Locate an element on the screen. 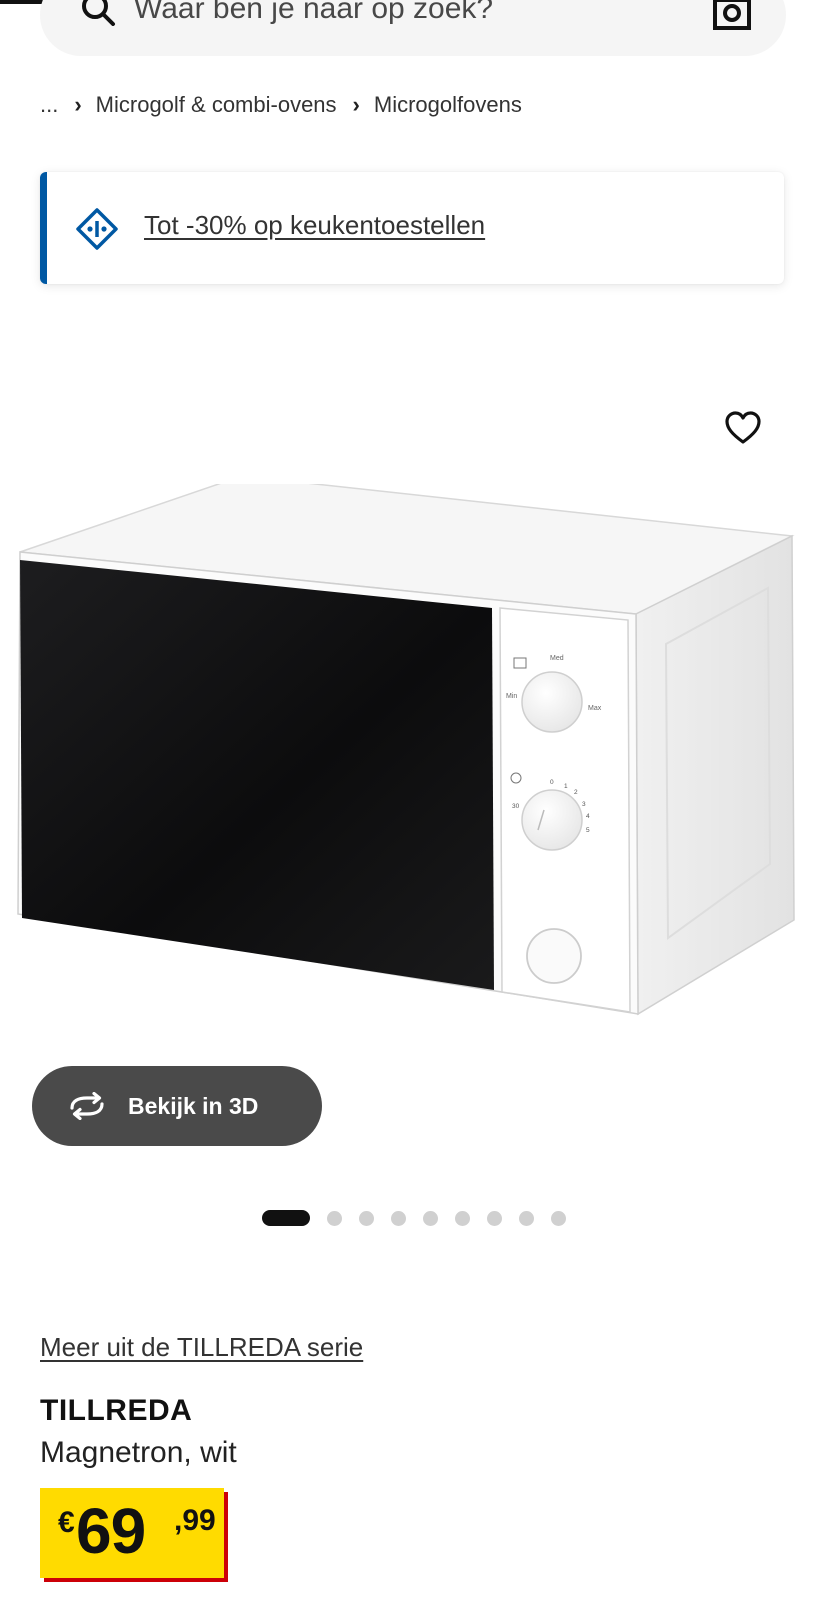 The image size is (824, 1600). product-name: TILLREDA is located at coordinates (116, 1410).